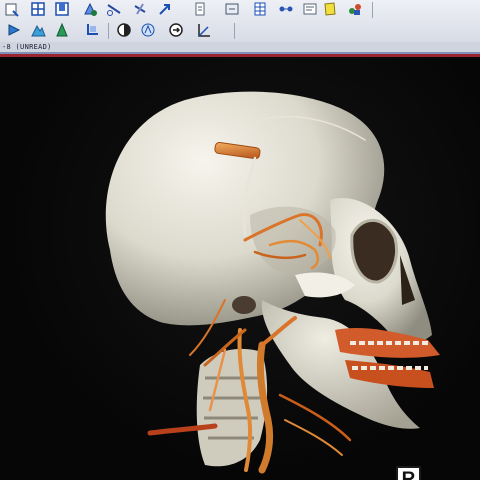  What do you see at coordinates (38, 8) in the screenshot?
I see `layout-grid-icon` at bounding box center [38, 8].